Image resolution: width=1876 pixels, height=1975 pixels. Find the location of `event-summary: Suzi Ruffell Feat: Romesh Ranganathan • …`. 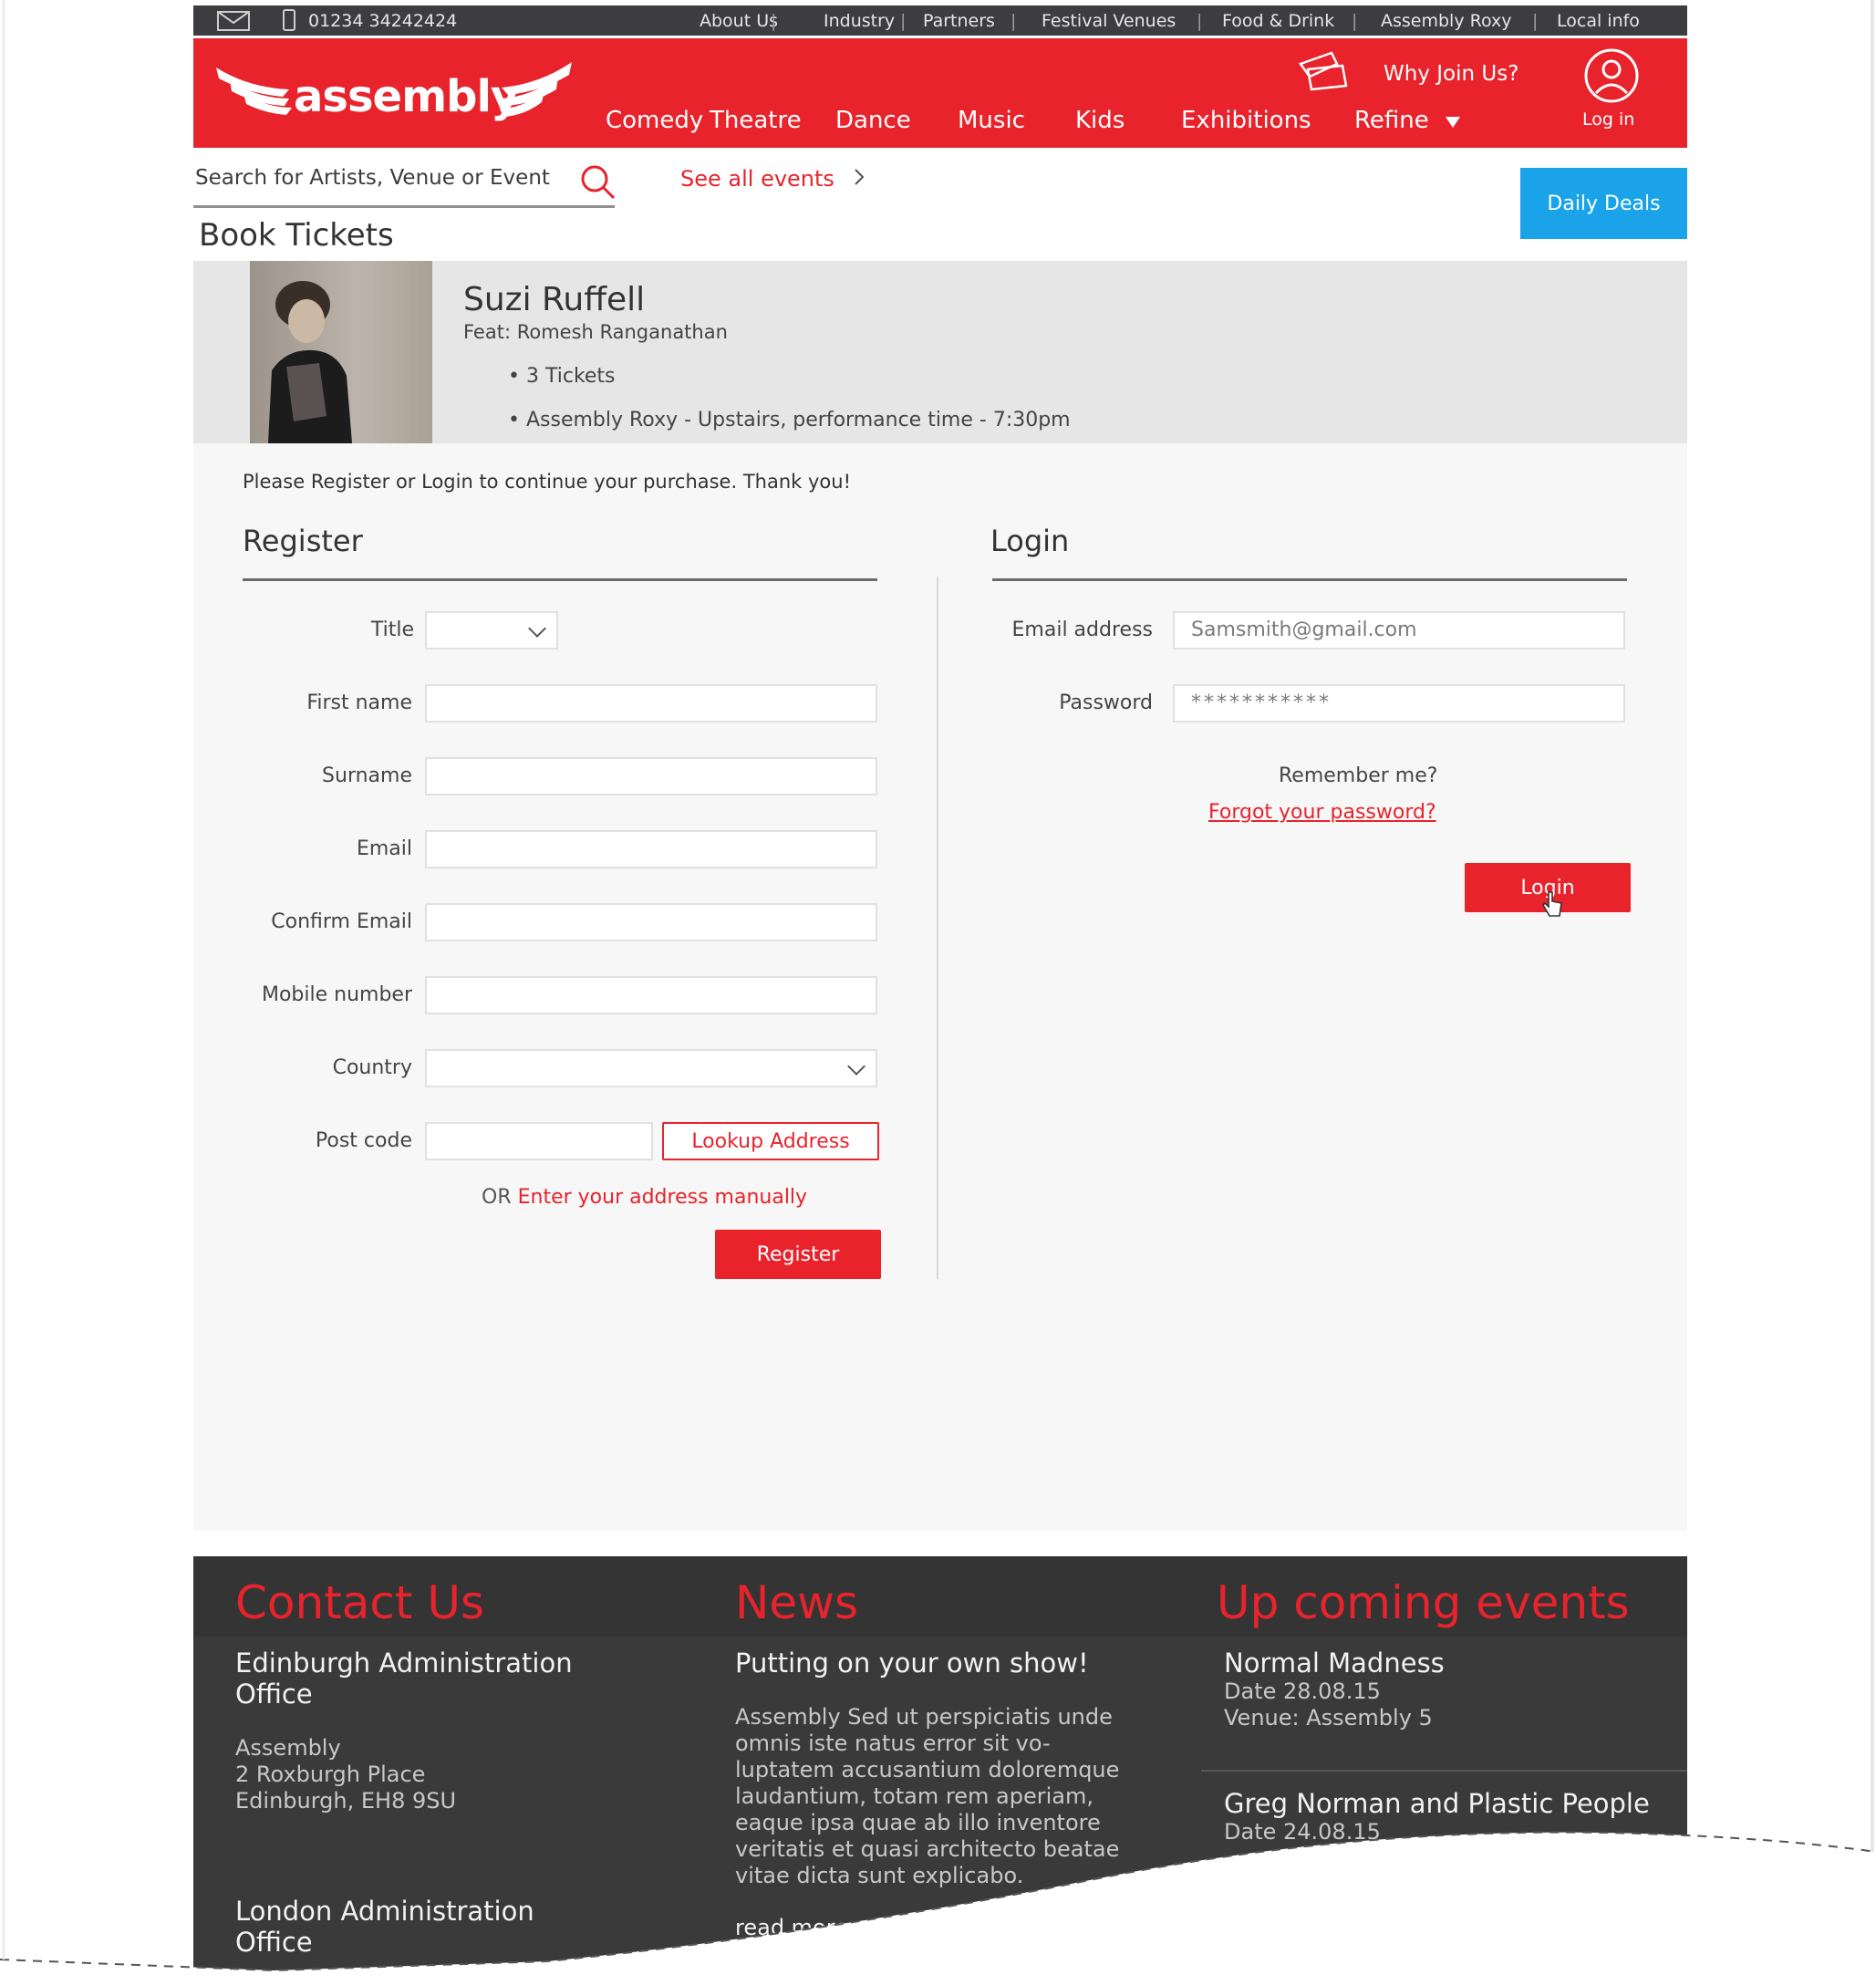

event-summary: Suzi Ruffell Feat: Romesh Ranganathan • … is located at coordinates (940, 352).